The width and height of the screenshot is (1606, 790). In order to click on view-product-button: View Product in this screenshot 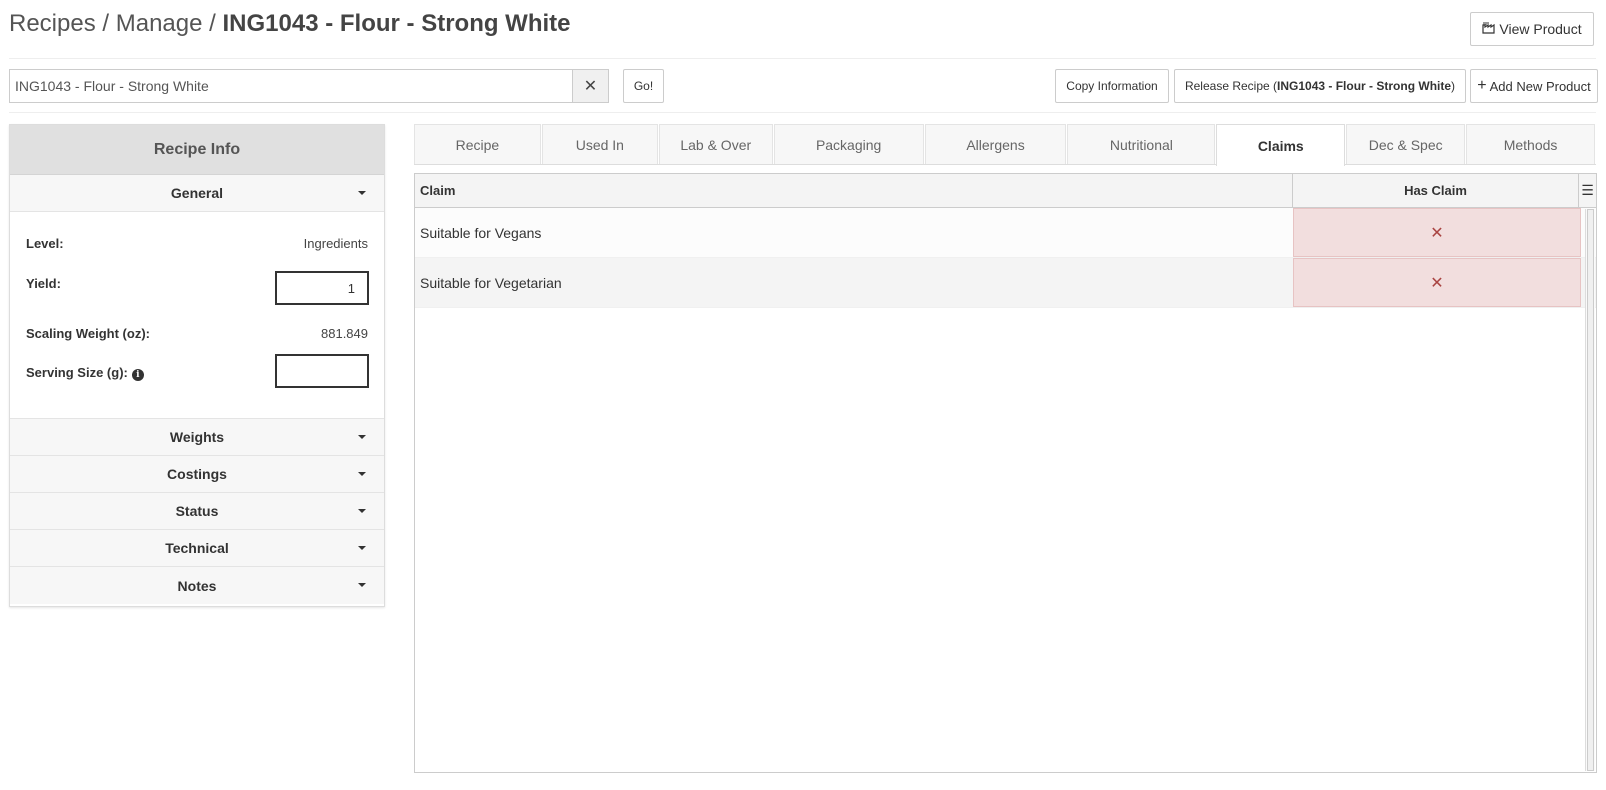, I will do `click(1532, 29)`.